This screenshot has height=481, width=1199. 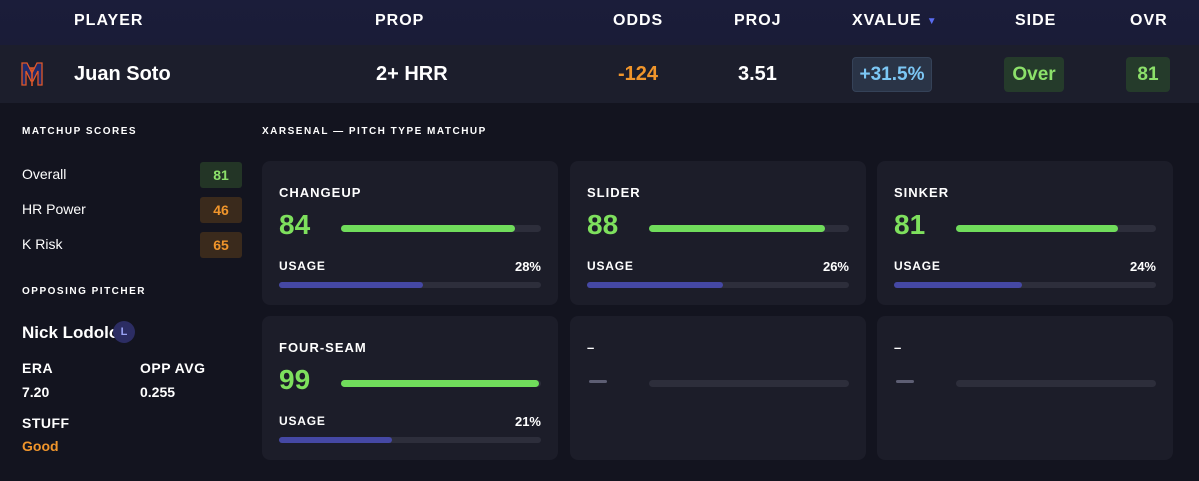 I want to click on usage-value: 24%, so click(x=1142, y=266).